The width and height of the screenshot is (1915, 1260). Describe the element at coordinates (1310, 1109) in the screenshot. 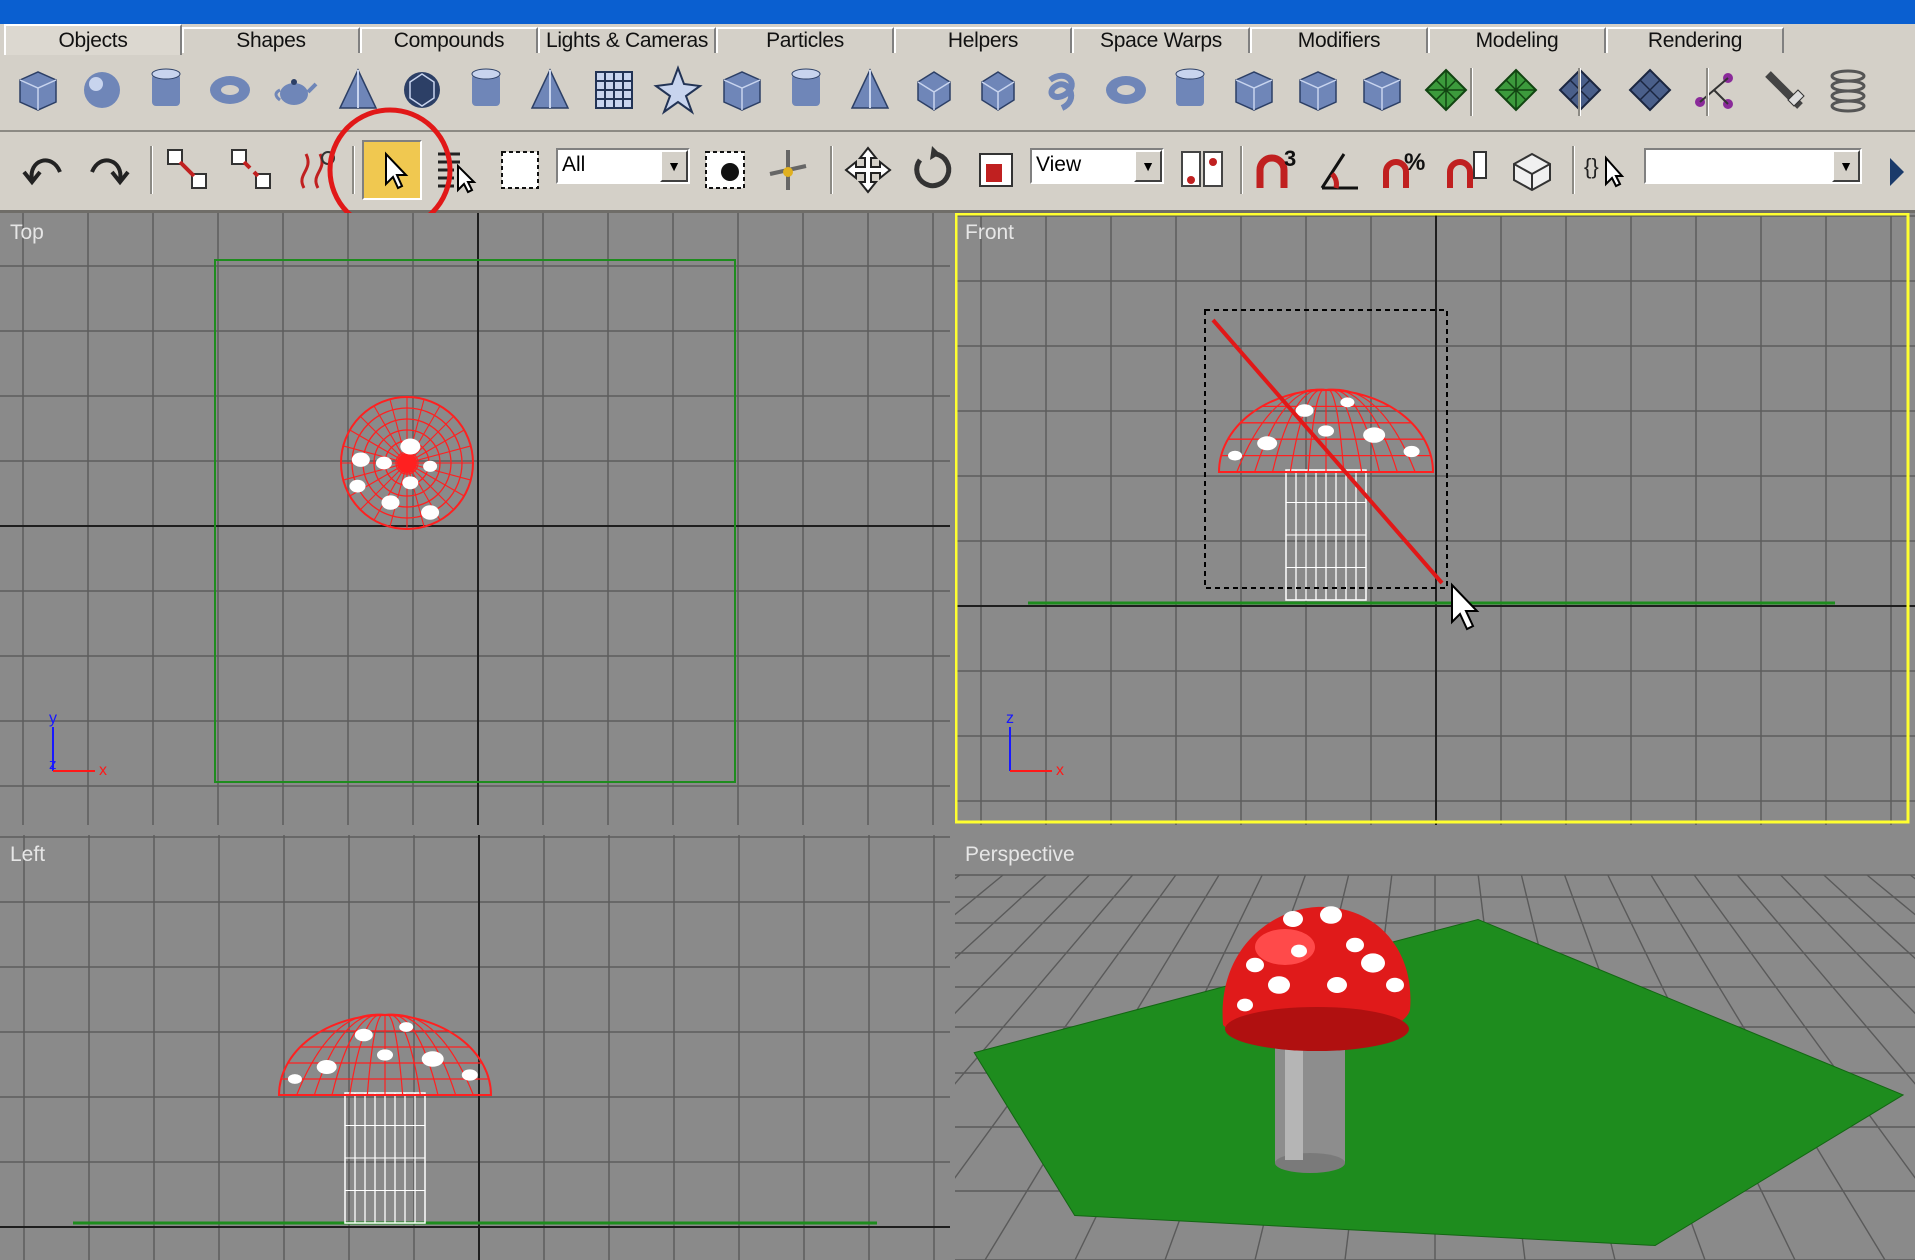

I see `mushroom-3d-stem` at that location.